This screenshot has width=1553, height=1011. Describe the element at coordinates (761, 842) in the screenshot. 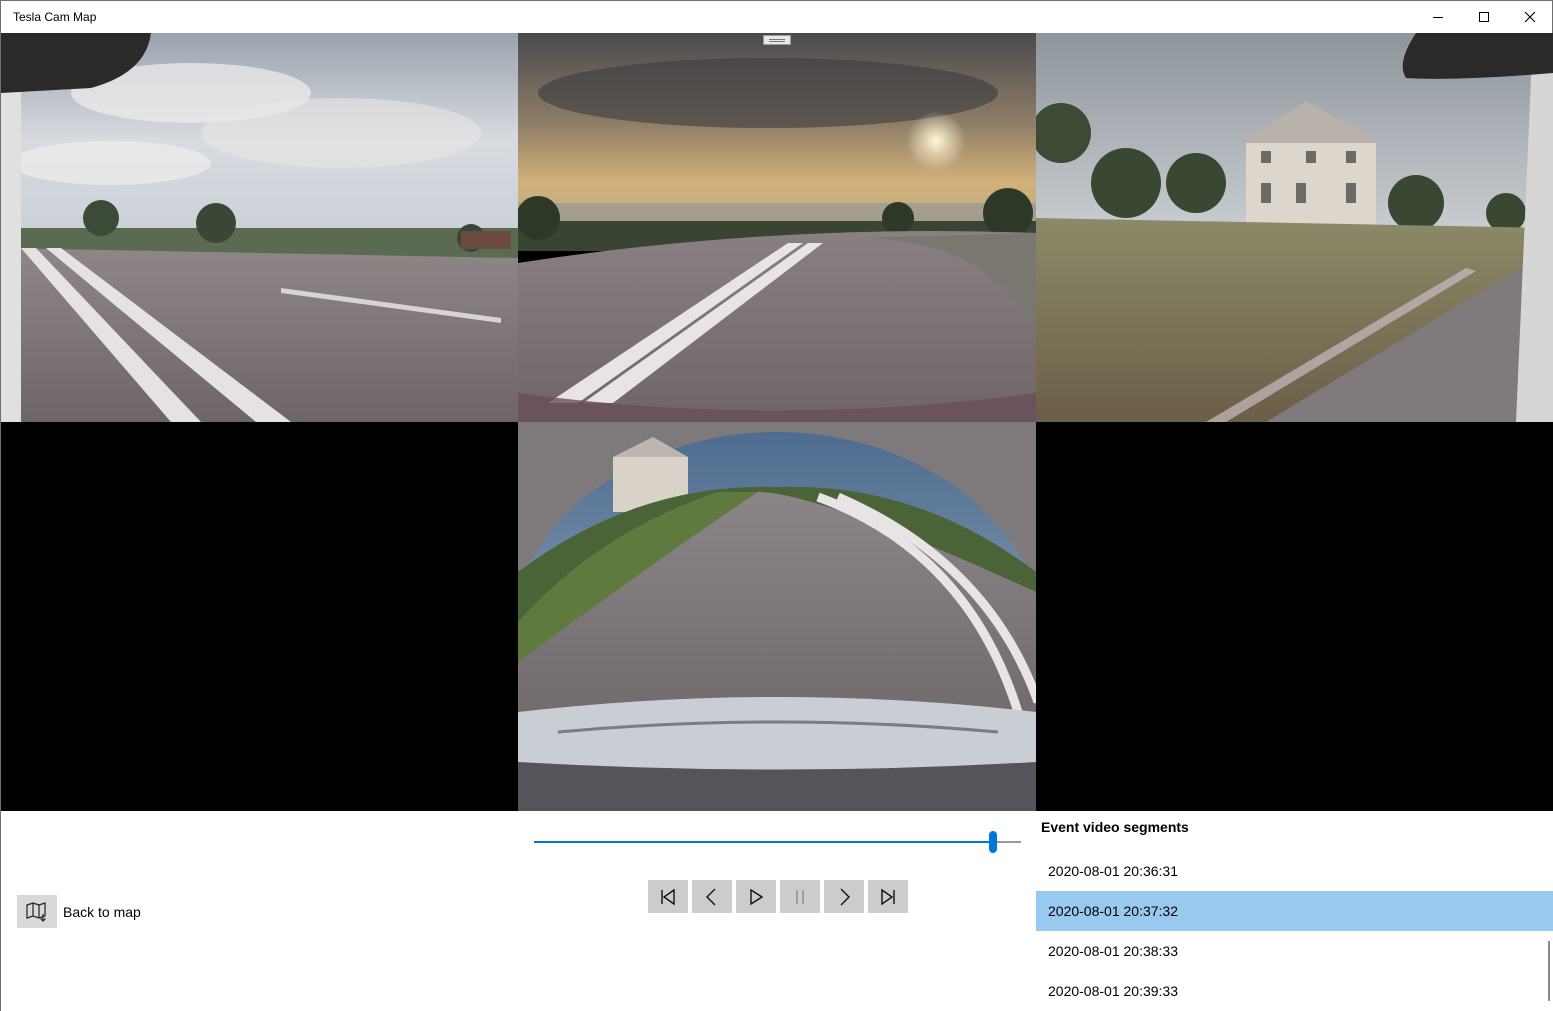

I see `slider-progress` at that location.